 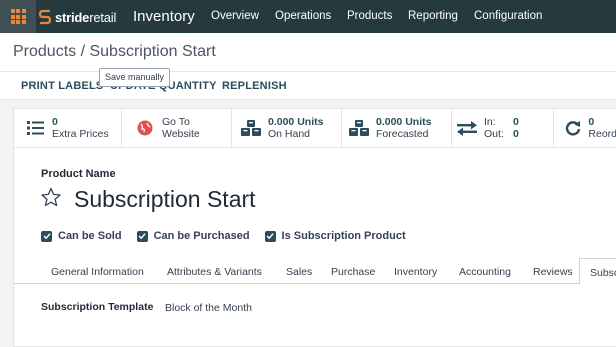 What do you see at coordinates (78, 174) in the screenshot?
I see `product-name-label: Product Name` at bounding box center [78, 174].